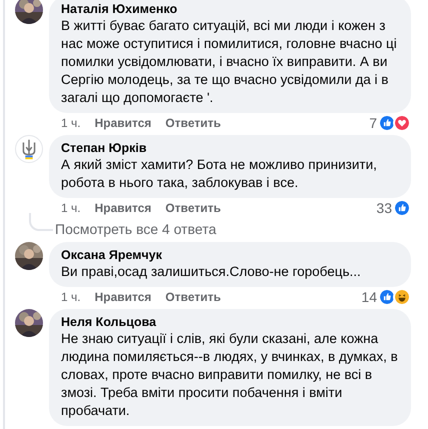 This screenshot has width=428, height=429. I want to click on reaction-count: 33, so click(384, 208).